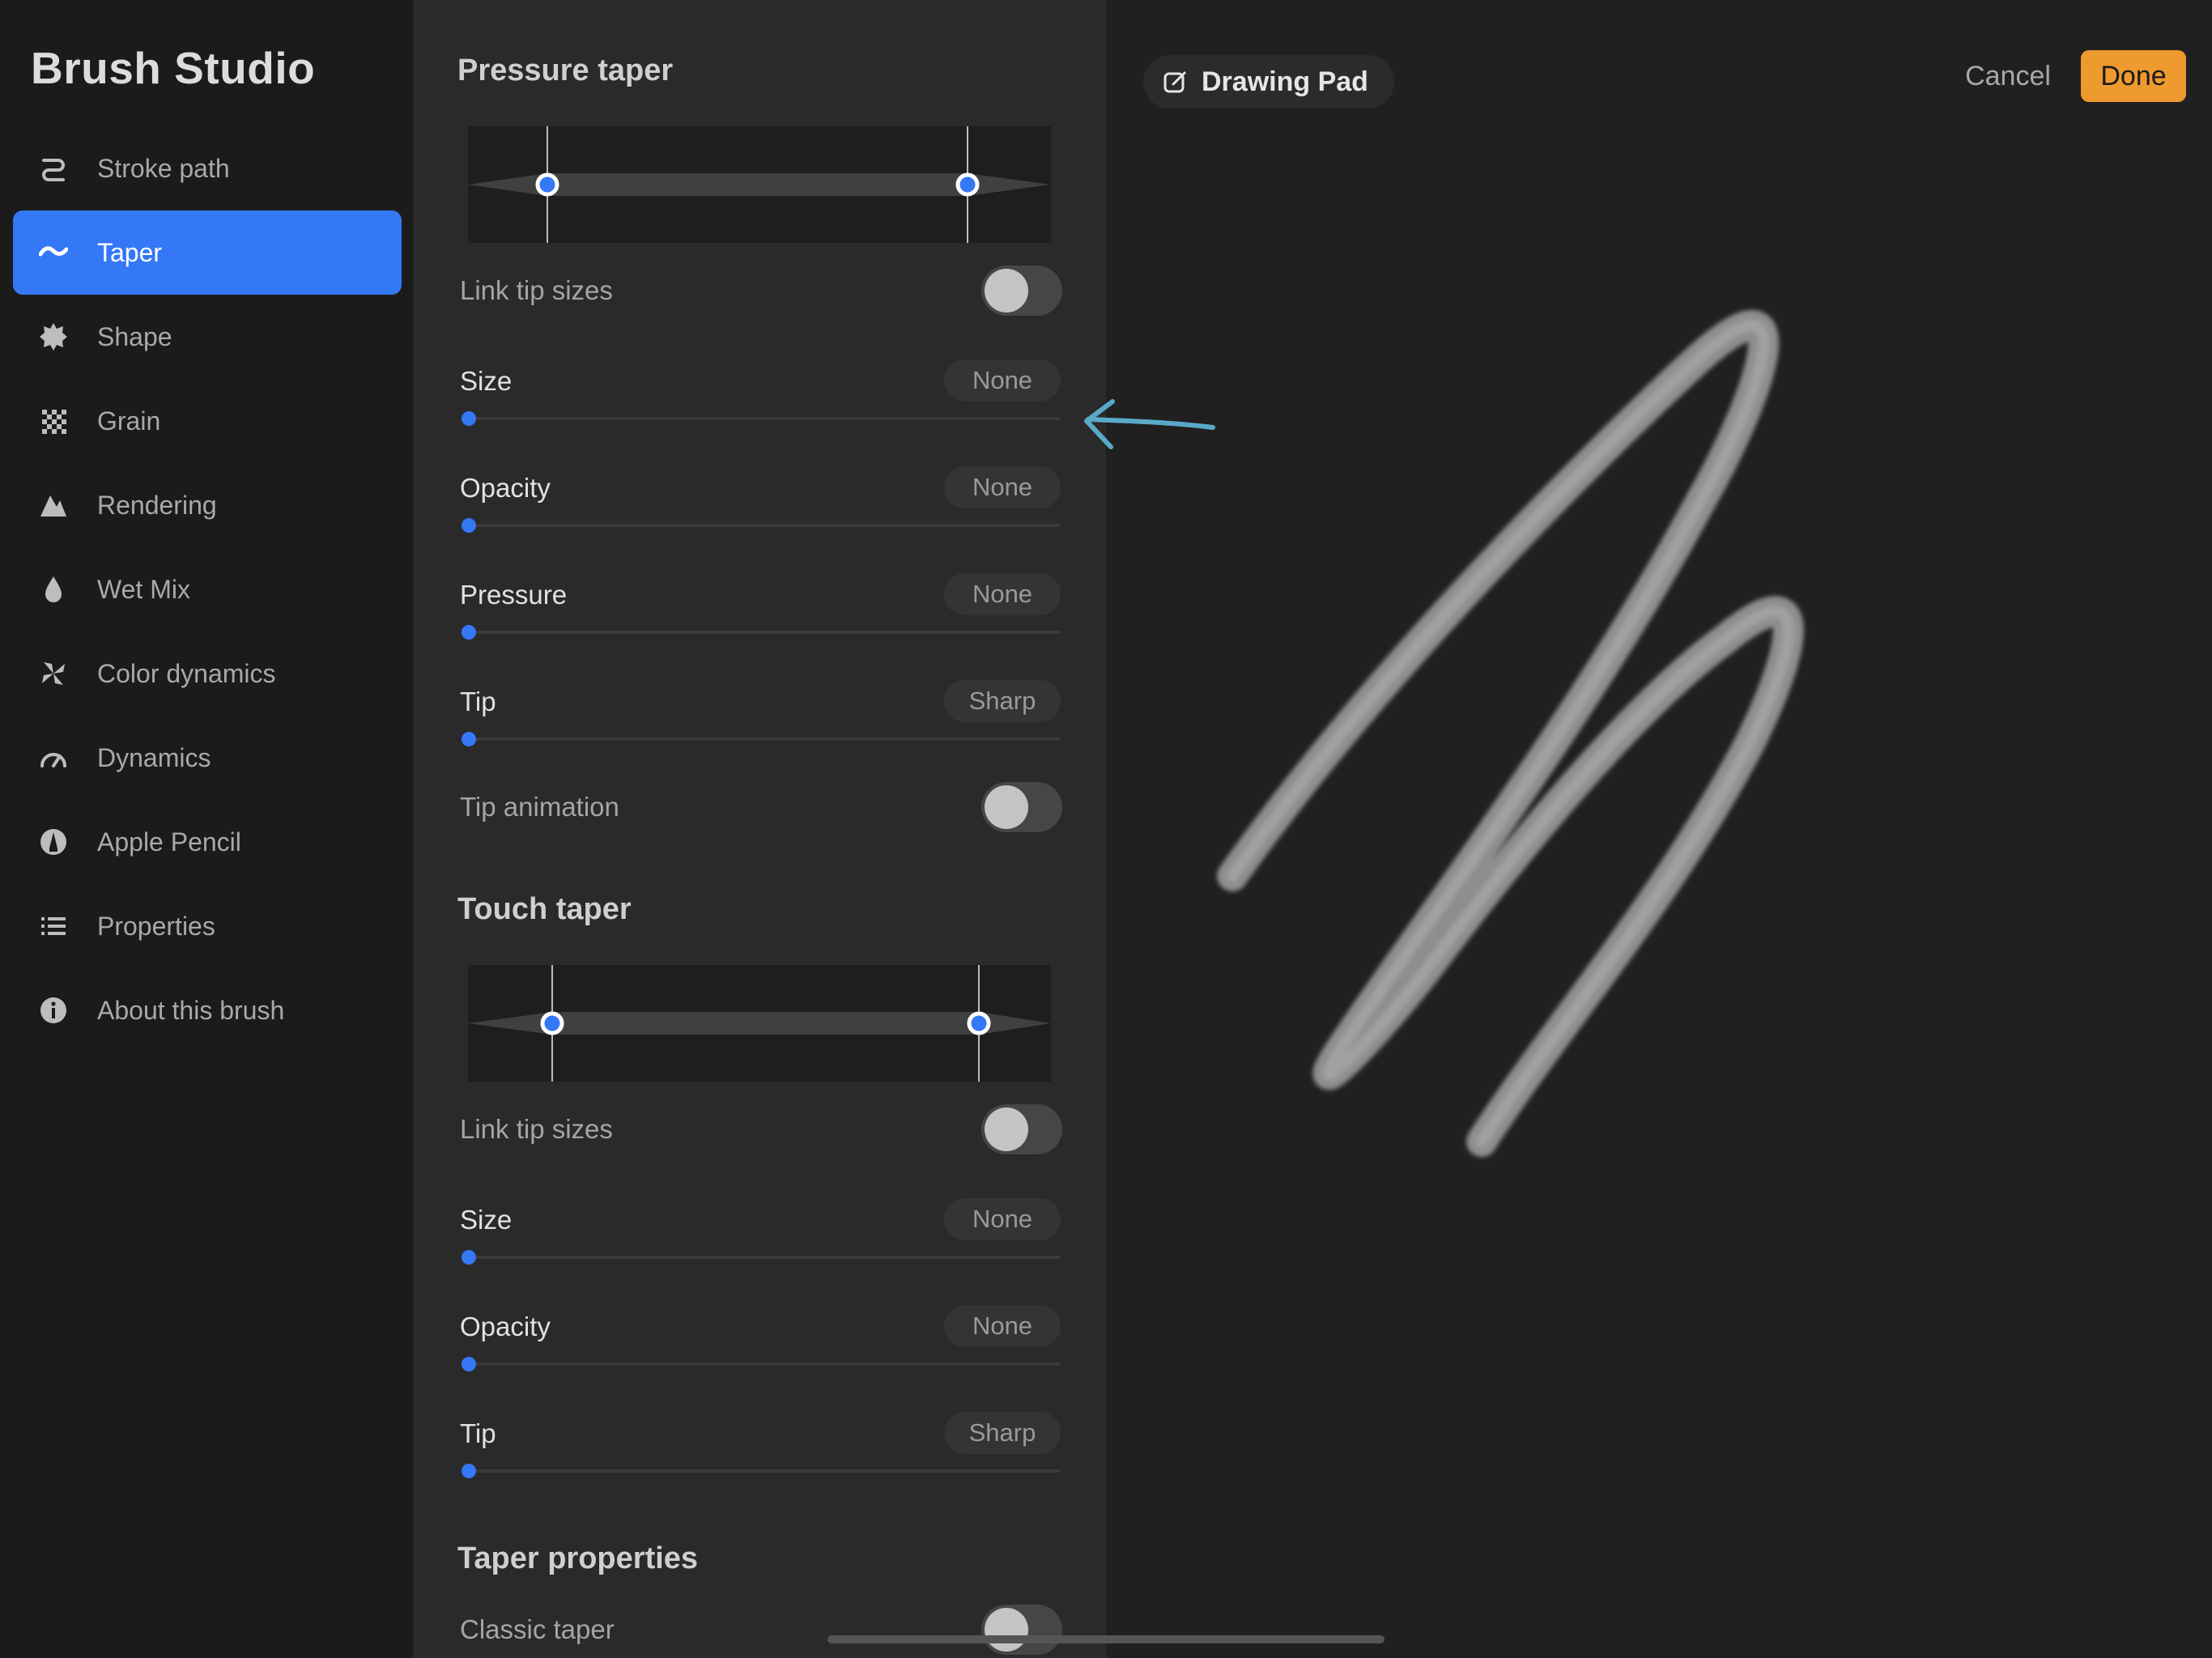 The width and height of the screenshot is (2212, 1658). I want to click on sidebar-item-properties: Properties, so click(208, 926).